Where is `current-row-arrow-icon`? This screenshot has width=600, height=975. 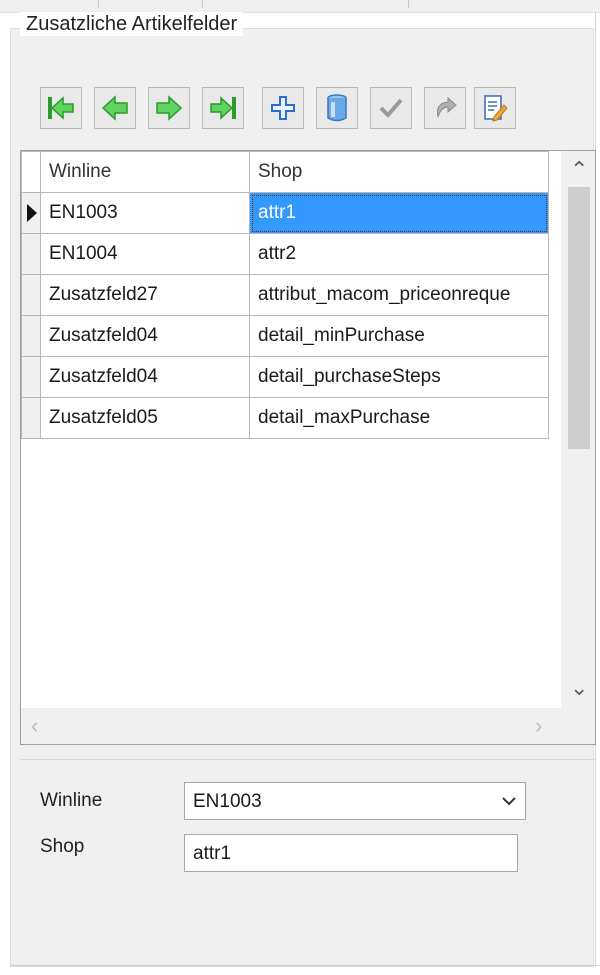
current-row-arrow-icon is located at coordinates (32, 213).